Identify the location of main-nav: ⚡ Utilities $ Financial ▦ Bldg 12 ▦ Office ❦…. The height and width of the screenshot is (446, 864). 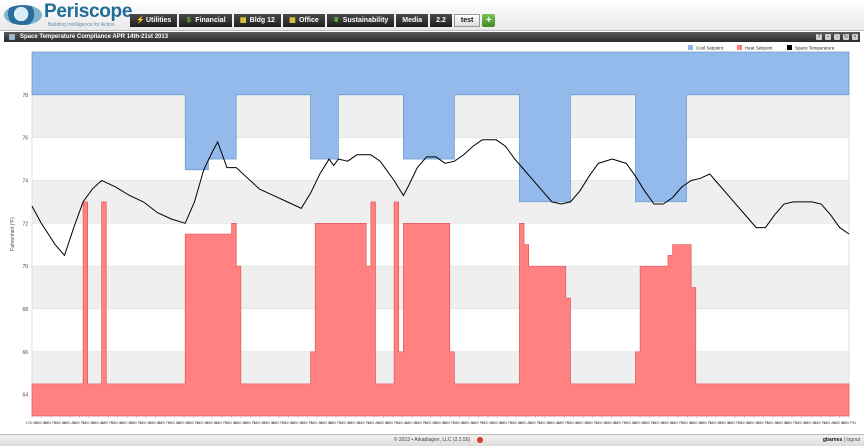
(313, 20).